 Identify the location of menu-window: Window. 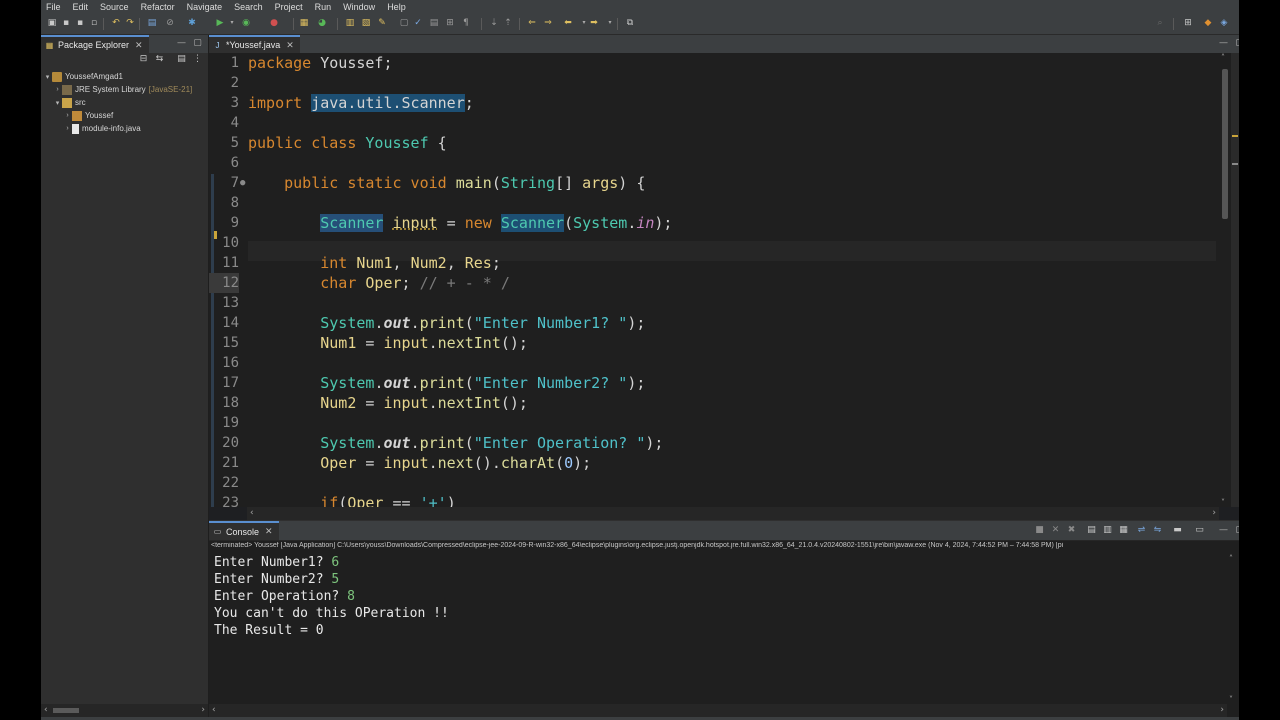
(360, 7).